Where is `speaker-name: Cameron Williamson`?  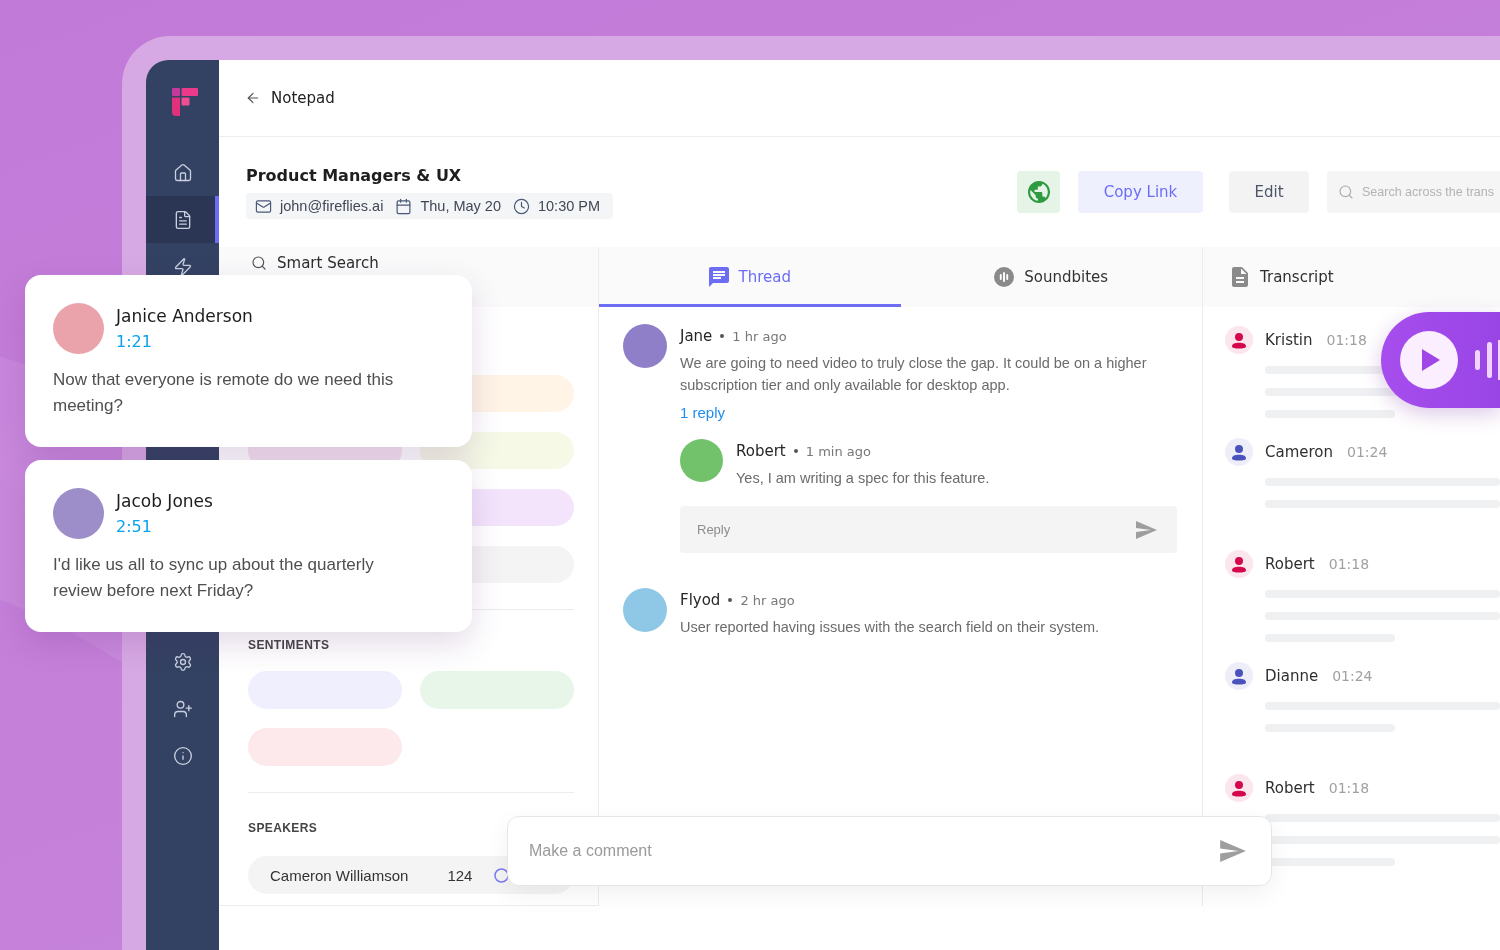 speaker-name: Cameron Williamson is located at coordinates (339, 875).